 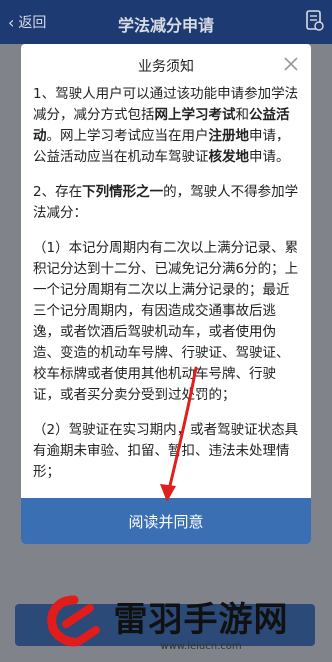 What do you see at coordinates (166, 202) in the screenshot?
I see `notice-paragraph-2: 2、存在下列情形之一的，驾驶人不得参加学法减分：` at bounding box center [166, 202].